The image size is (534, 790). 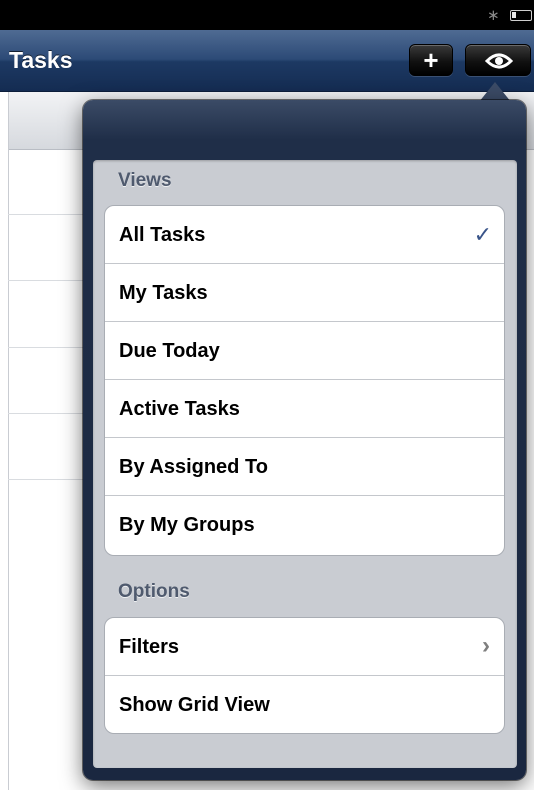 I want to click on view-item-my-tasks: My Tasks, so click(x=304, y=293).